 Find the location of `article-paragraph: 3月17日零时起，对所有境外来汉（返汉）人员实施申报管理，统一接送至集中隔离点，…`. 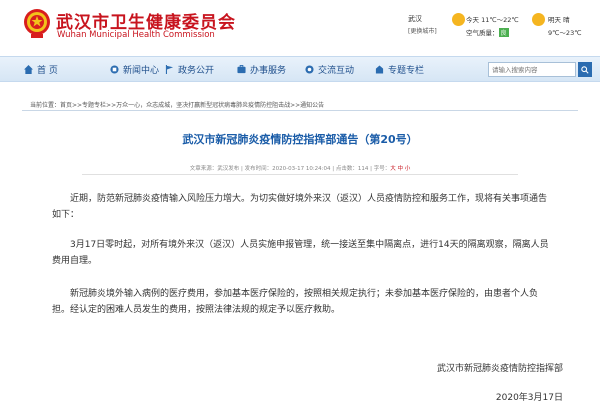

article-paragraph: 3月17日零时起，对所有境外来汉（返汉）人员实施申报管理，统一接送至集中隔离点，… is located at coordinates (300, 253).